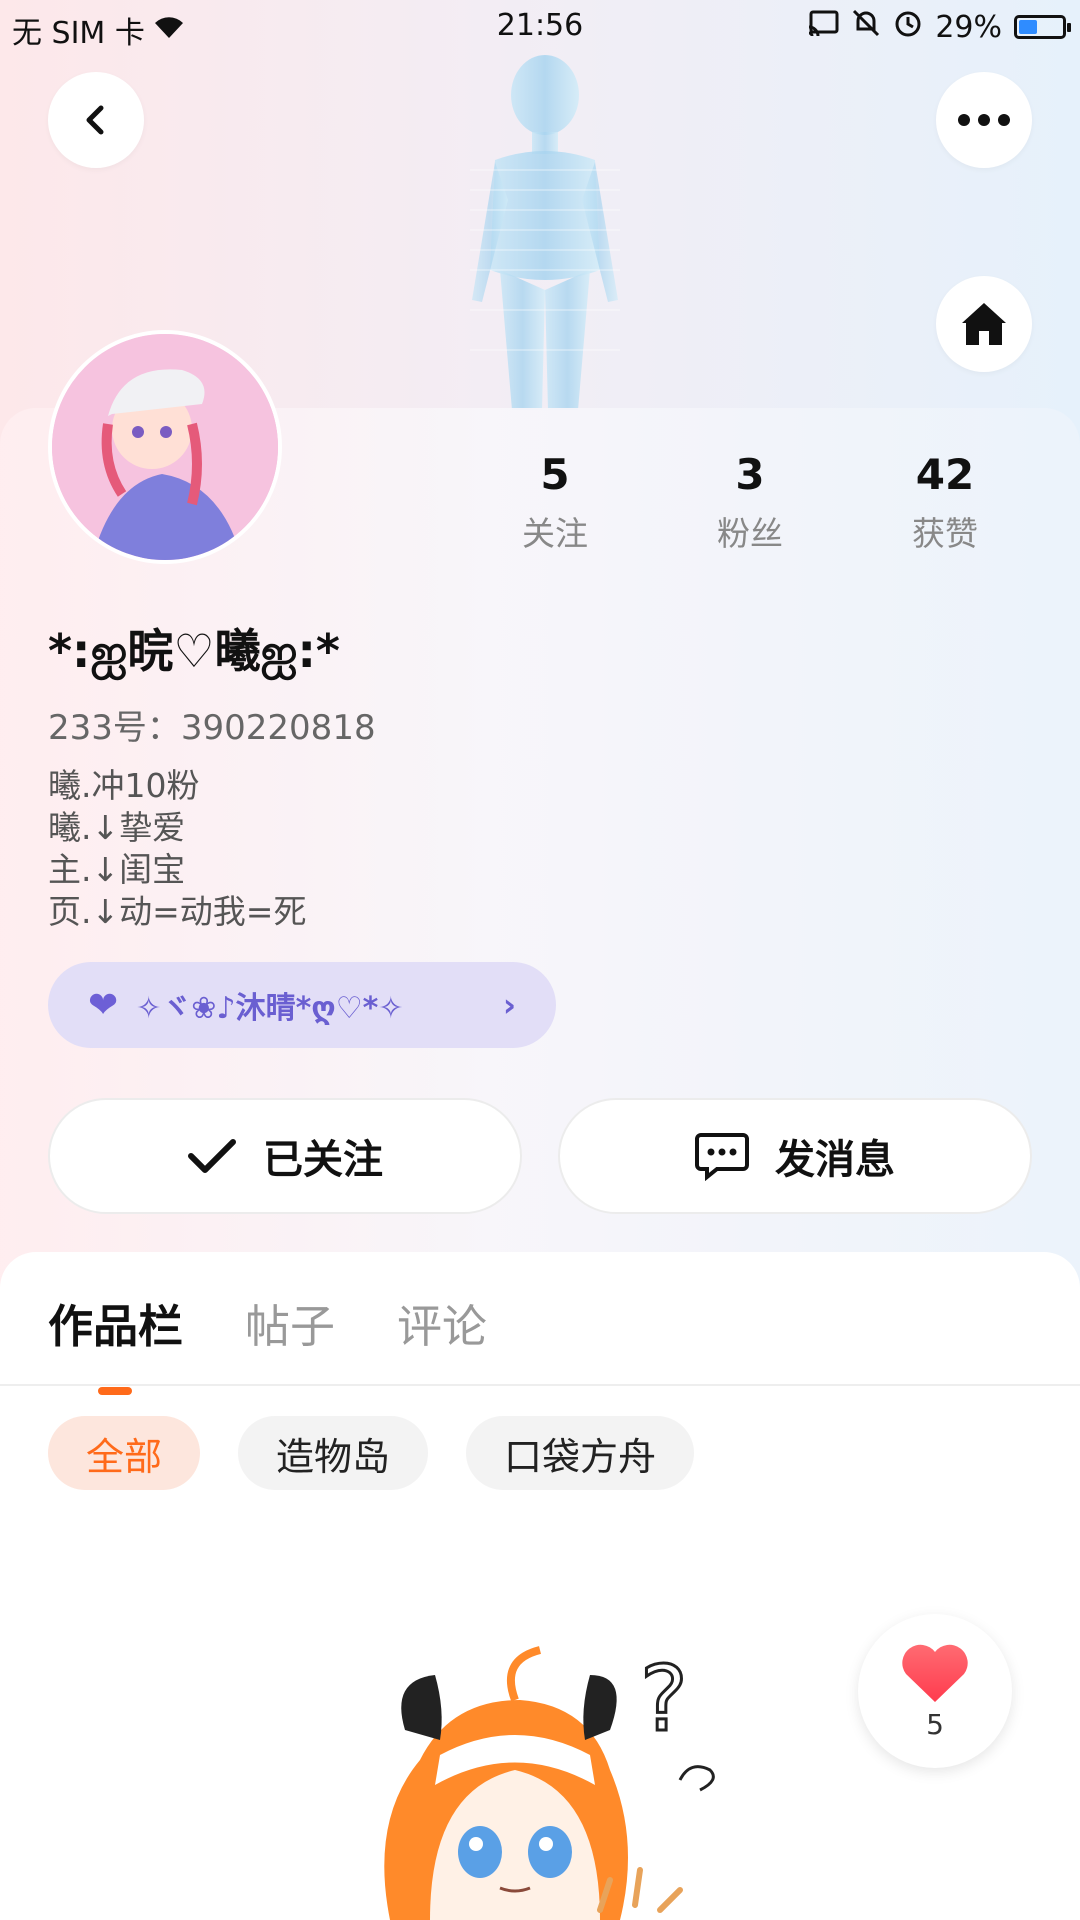 This screenshot has width=1080, height=1920. What do you see at coordinates (103, 1005) in the screenshot?
I see `double-heart-icon: ❤` at bounding box center [103, 1005].